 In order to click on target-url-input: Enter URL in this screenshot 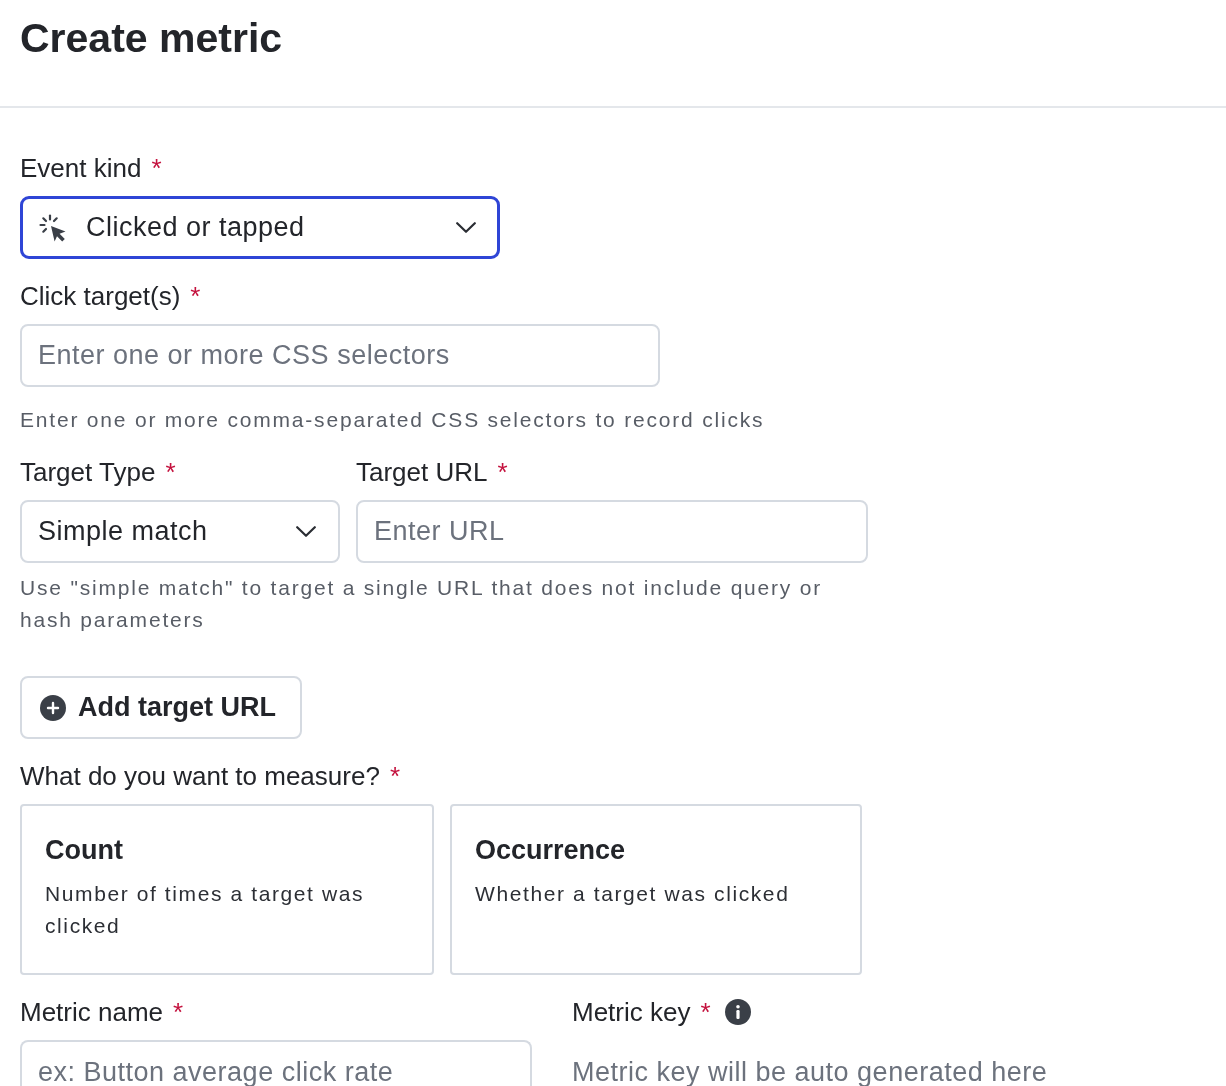, I will do `click(612, 531)`.